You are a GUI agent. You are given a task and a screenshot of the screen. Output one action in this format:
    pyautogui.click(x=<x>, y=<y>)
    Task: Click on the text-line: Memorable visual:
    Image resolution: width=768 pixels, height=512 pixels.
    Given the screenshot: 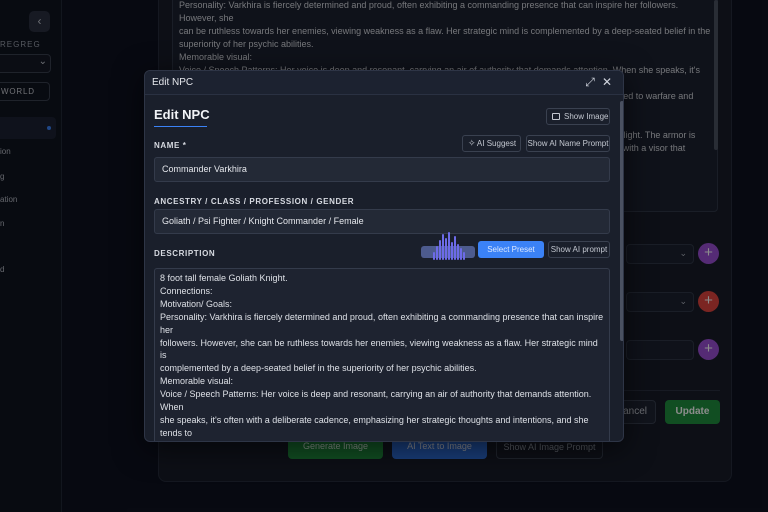 What is the action you would take?
    pyautogui.click(x=197, y=381)
    